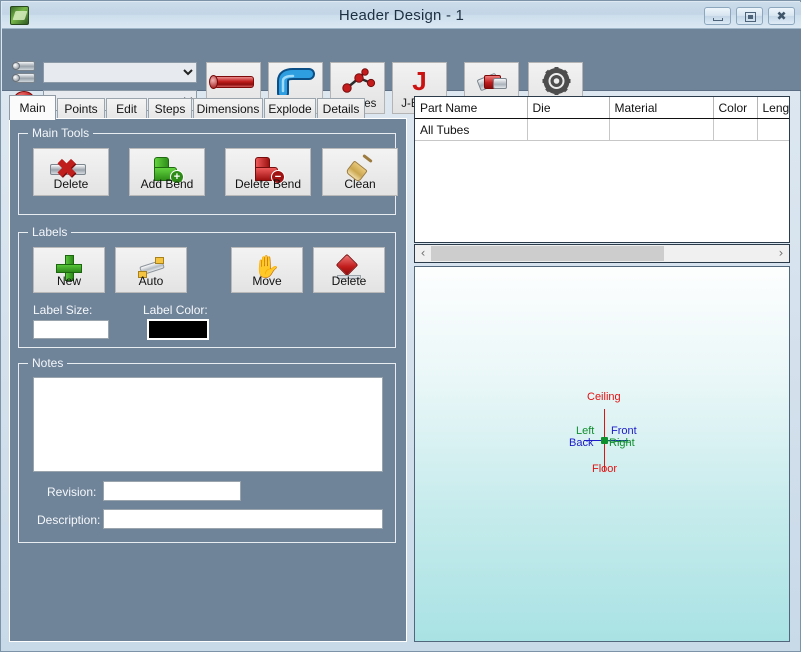 This screenshot has width=801, height=652. I want to click on tab-points: Points, so click(81, 108).